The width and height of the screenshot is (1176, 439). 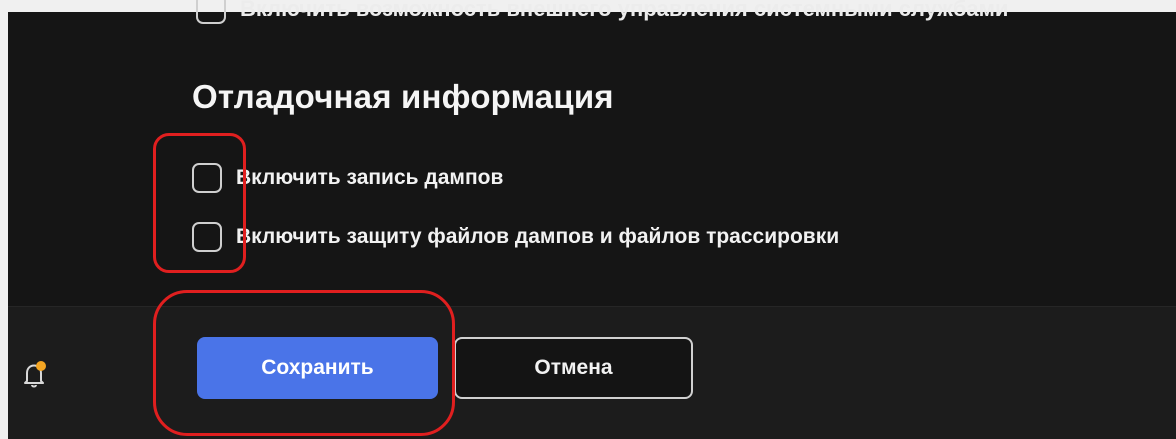 I want to click on external-control-checkbox, so click(x=211, y=12).